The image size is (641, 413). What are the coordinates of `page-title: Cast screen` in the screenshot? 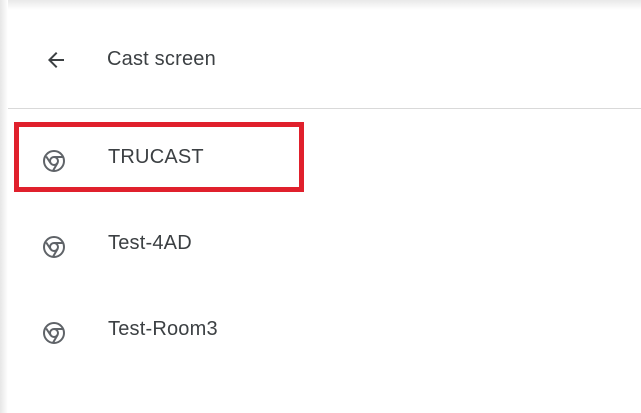 It's located at (161, 59).